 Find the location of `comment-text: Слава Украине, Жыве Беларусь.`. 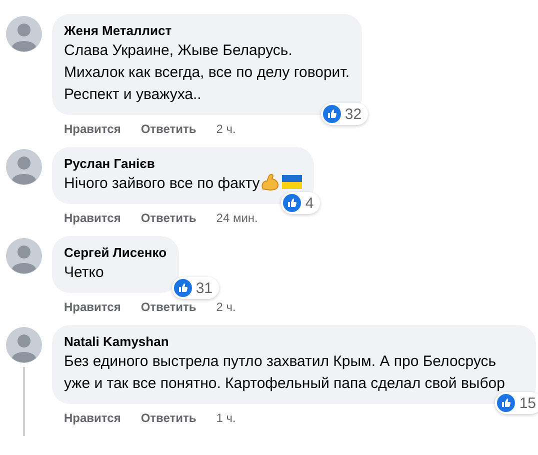

comment-text: Слава Украине, Жыве Беларусь. is located at coordinates (179, 51).